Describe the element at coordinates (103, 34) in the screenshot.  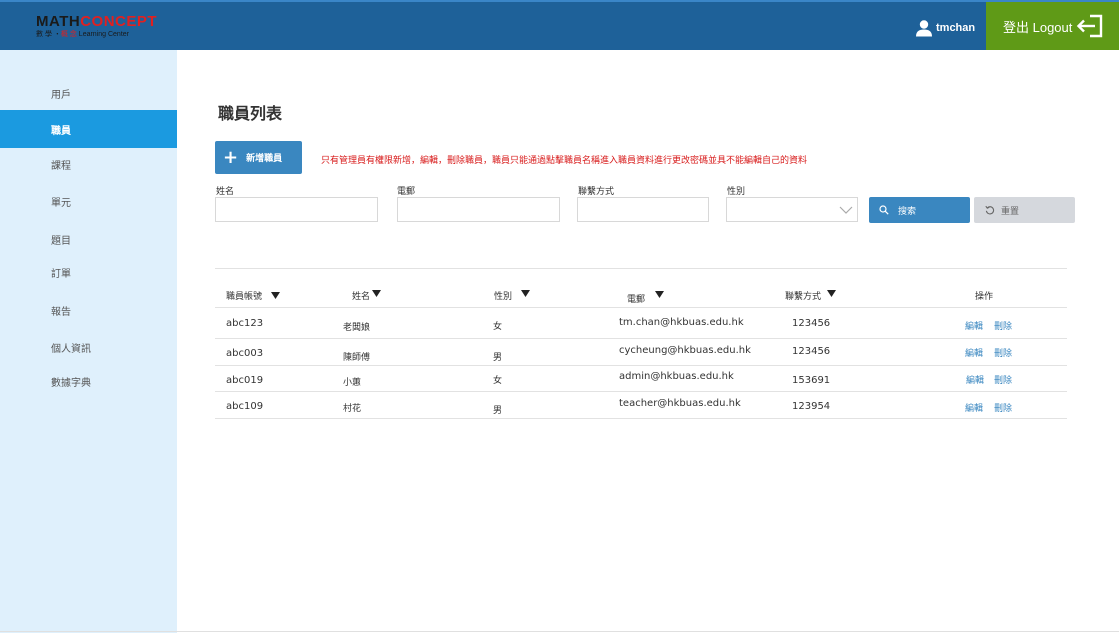
I see `logo-learning-text: Learning Center` at that location.